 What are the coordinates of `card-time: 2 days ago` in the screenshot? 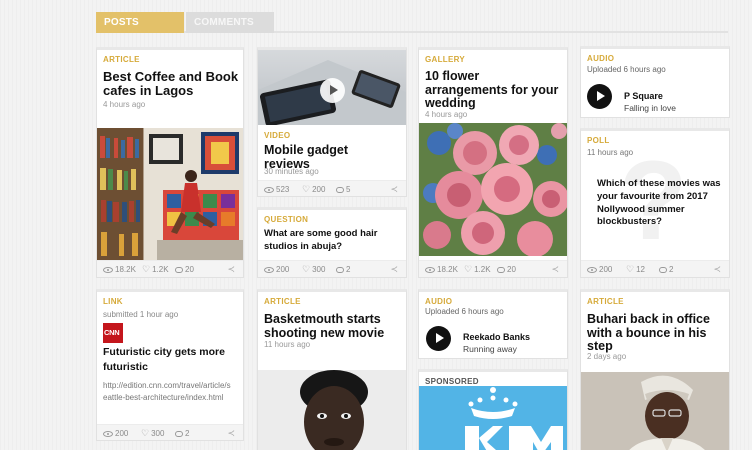 It's located at (607, 356).